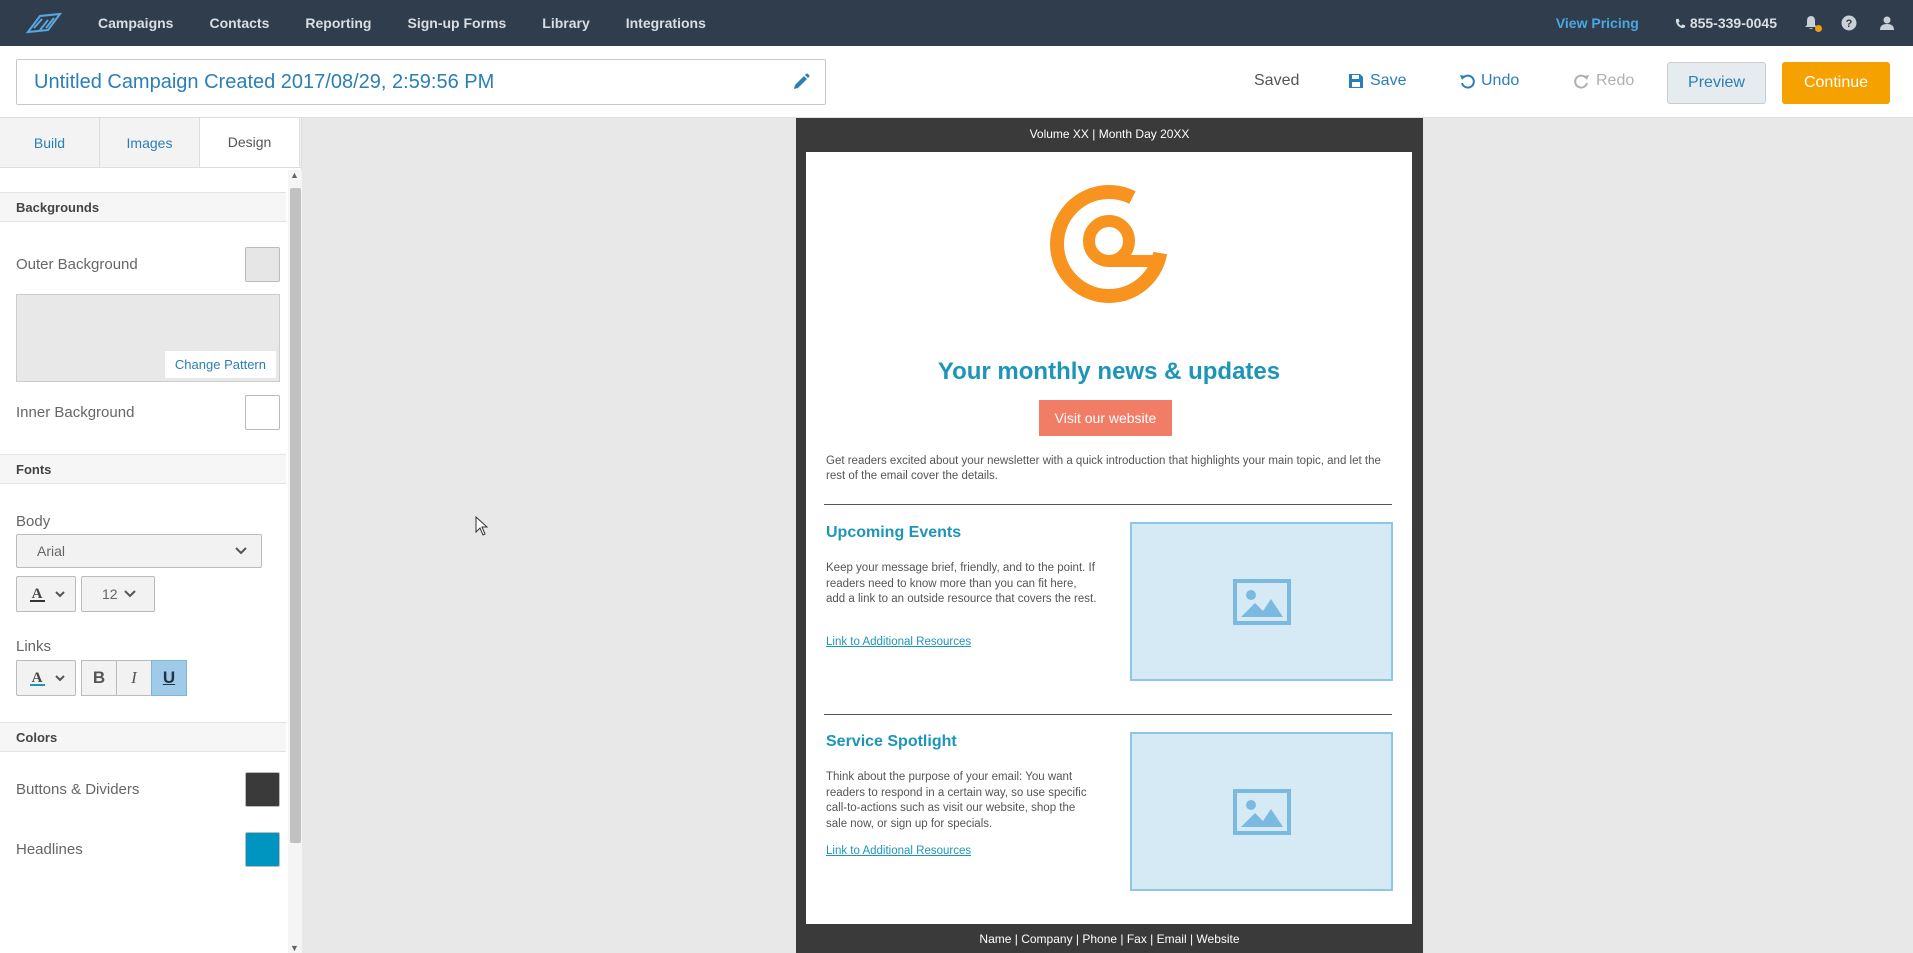 This screenshot has height=953, width=1913. Describe the element at coordinates (893, 533) in the screenshot. I see `section-heading-events: Upcoming Events` at that location.